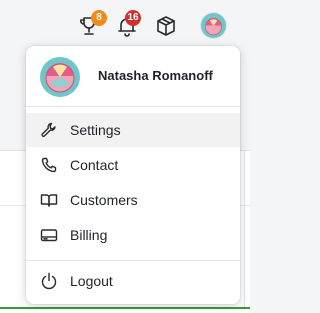 Image resolution: width=320 pixels, height=313 pixels. Describe the element at coordinates (49, 130) in the screenshot. I see `wrench-icon` at that location.